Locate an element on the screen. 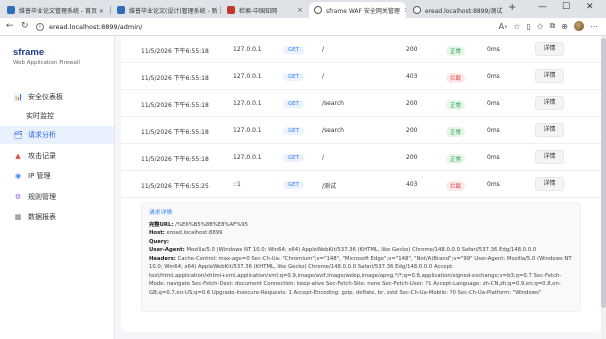 The width and height of the screenshot is (606, 339). favorite-icon: ☆ is located at coordinates (516, 26).